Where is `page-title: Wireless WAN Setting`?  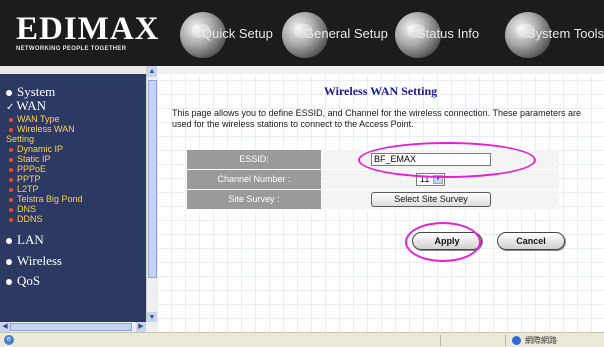 page-title: Wireless WAN Setting is located at coordinates (380, 91).